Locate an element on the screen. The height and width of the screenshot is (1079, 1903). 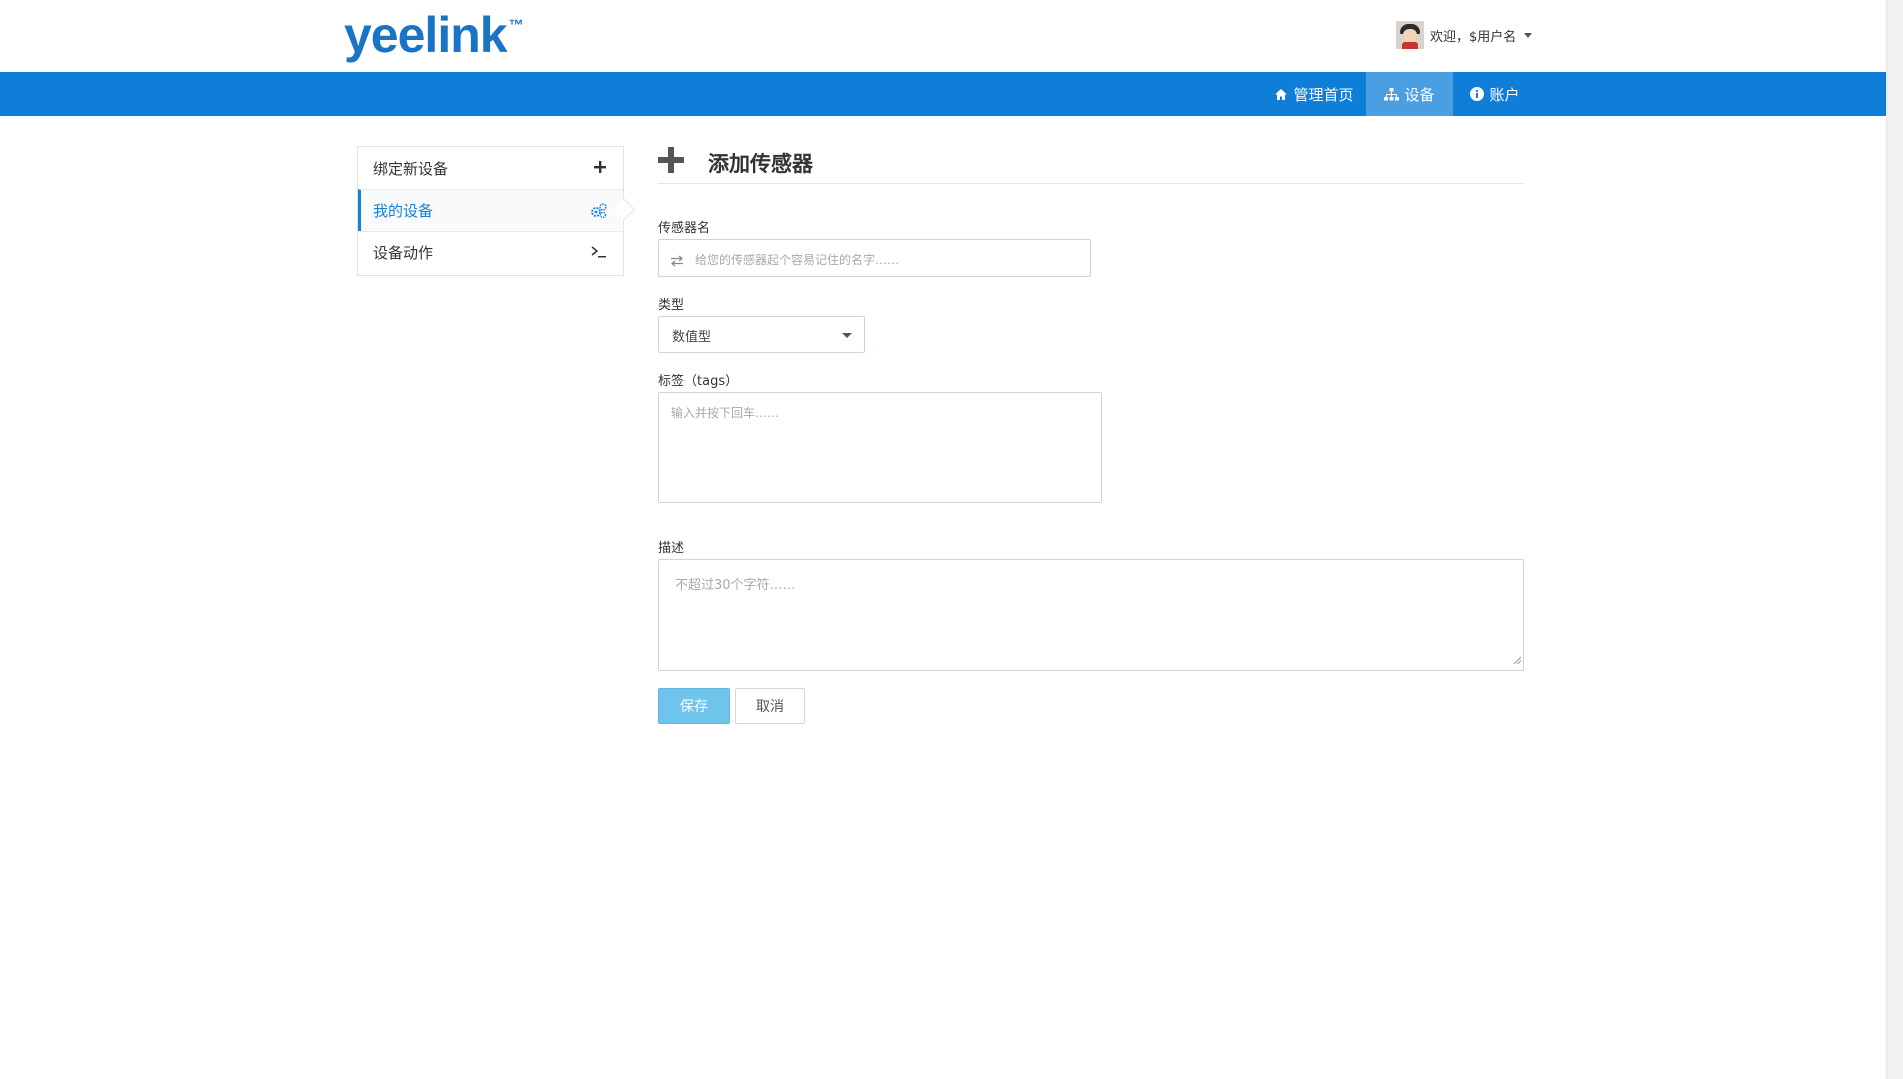
sidebar-item-device-actions: 设备动作 is located at coordinates (490, 252).